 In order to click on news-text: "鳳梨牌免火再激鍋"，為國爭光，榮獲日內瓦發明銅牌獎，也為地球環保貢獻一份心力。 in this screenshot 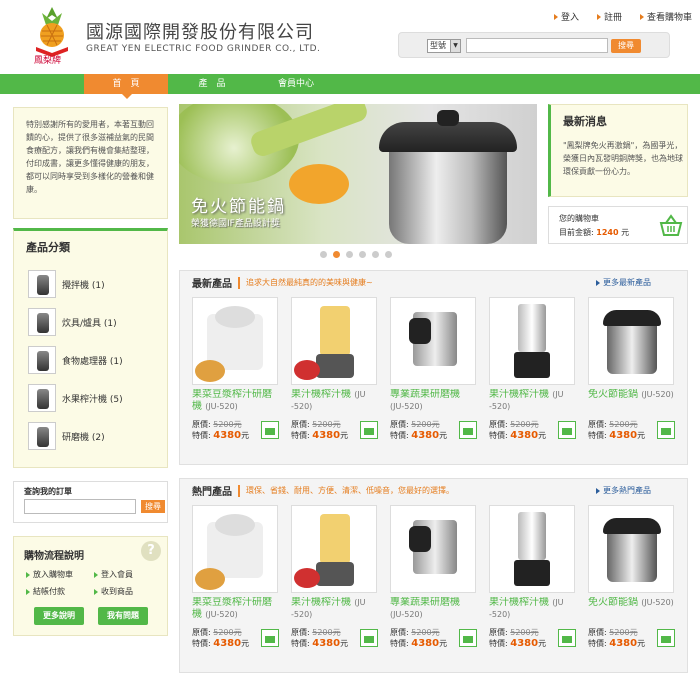, I will do `click(623, 158)`.